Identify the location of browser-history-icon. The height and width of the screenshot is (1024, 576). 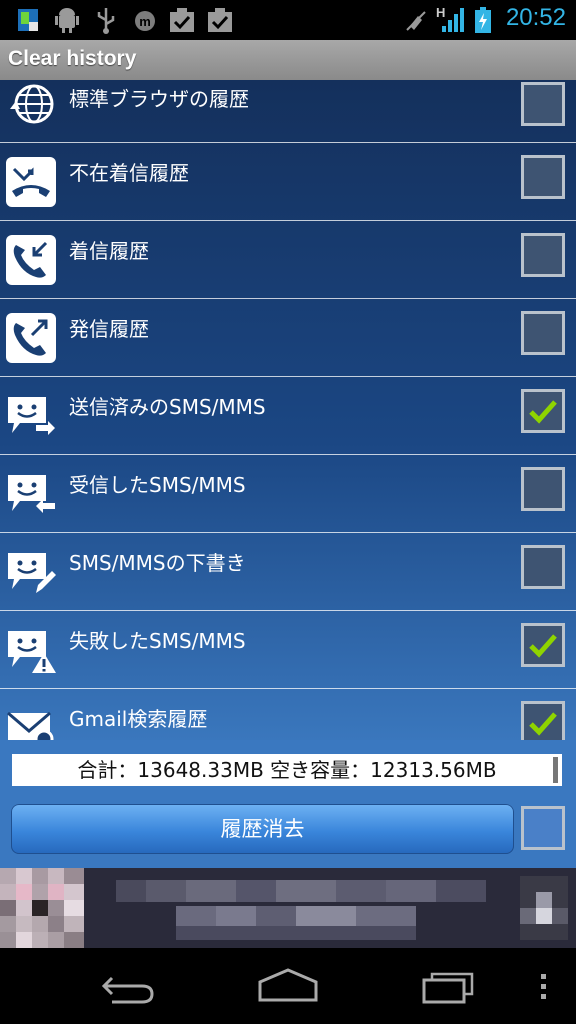
(32, 104).